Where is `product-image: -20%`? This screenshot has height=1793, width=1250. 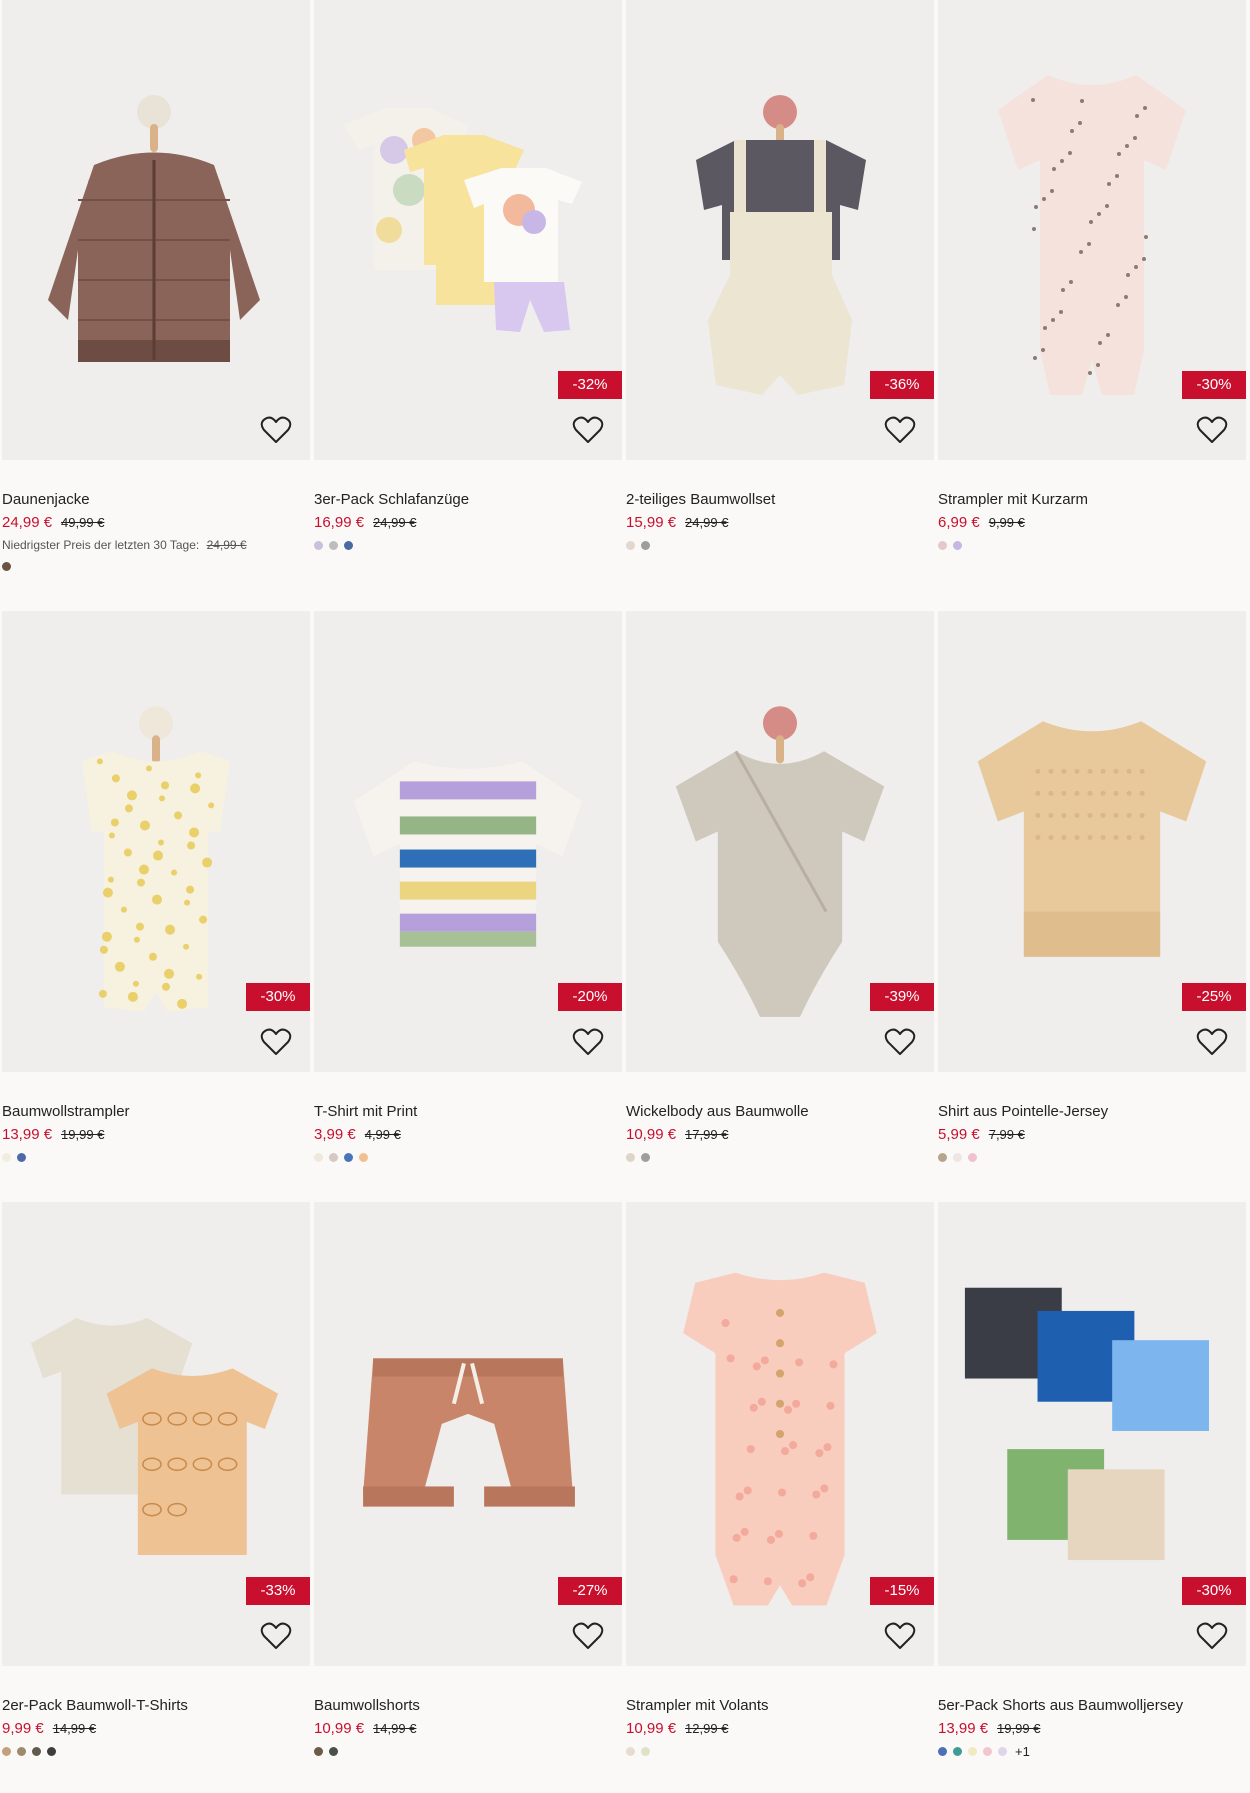 product-image: -20% is located at coordinates (468, 841).